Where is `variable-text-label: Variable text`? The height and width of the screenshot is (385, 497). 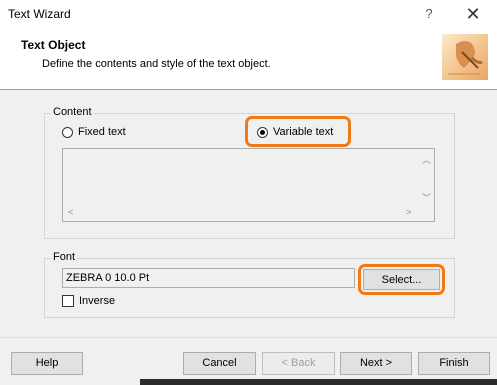 variable-text-label: Variable text is located at coordinates (303, 132).